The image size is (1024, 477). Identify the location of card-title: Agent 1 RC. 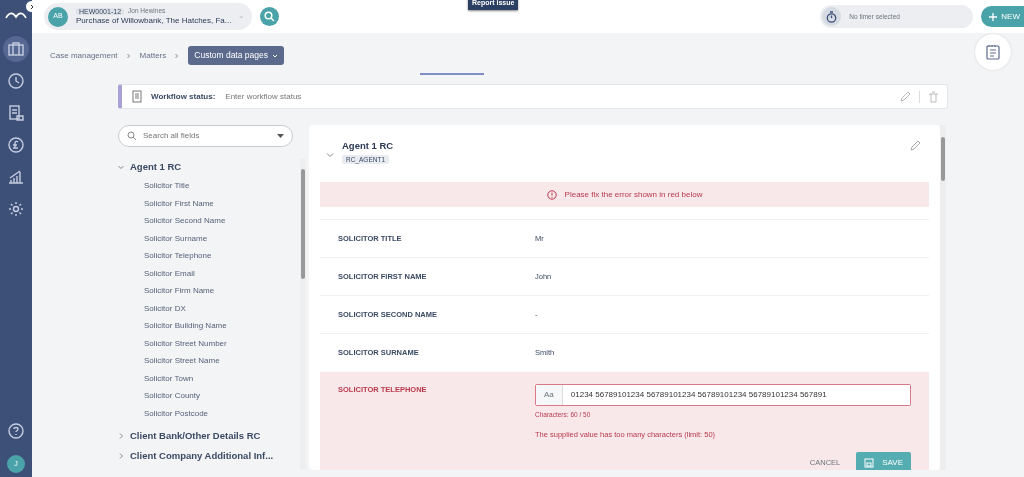
(368, 146).